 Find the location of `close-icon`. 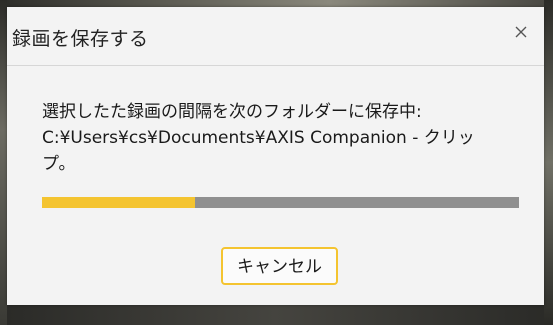

close-icon is located at coordinates (521, 32).